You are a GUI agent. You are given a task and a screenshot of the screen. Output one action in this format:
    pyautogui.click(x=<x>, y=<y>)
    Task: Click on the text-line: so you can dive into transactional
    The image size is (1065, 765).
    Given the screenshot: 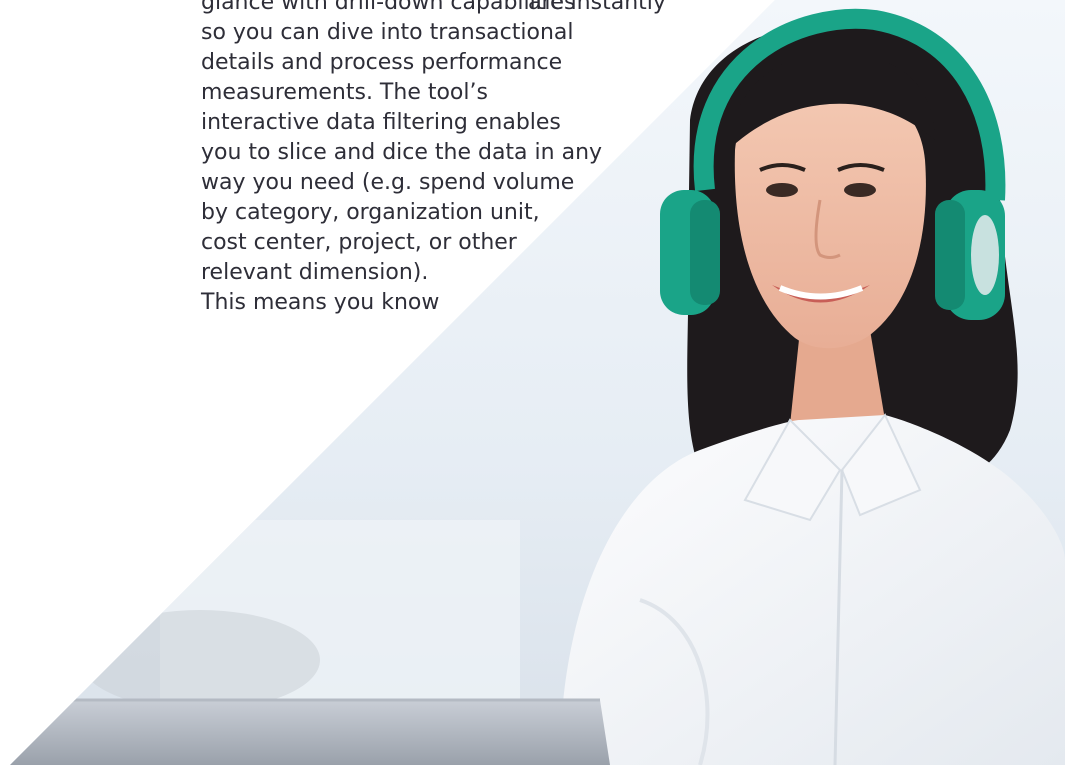 What is the action you would take?
    pyautogui.click(x=387, y=32)
    